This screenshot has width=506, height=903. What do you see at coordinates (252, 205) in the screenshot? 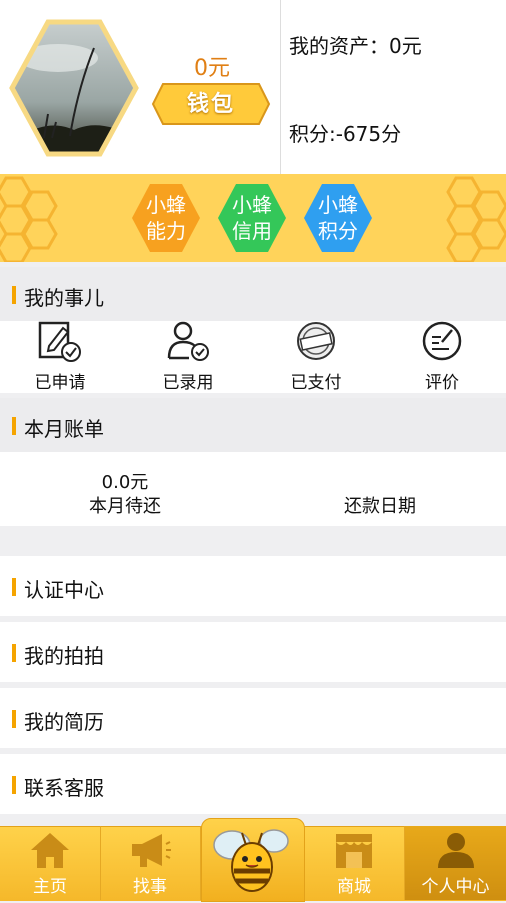
I see `badge-credit-line1: 小蜂` at bounding box center [252, 205].